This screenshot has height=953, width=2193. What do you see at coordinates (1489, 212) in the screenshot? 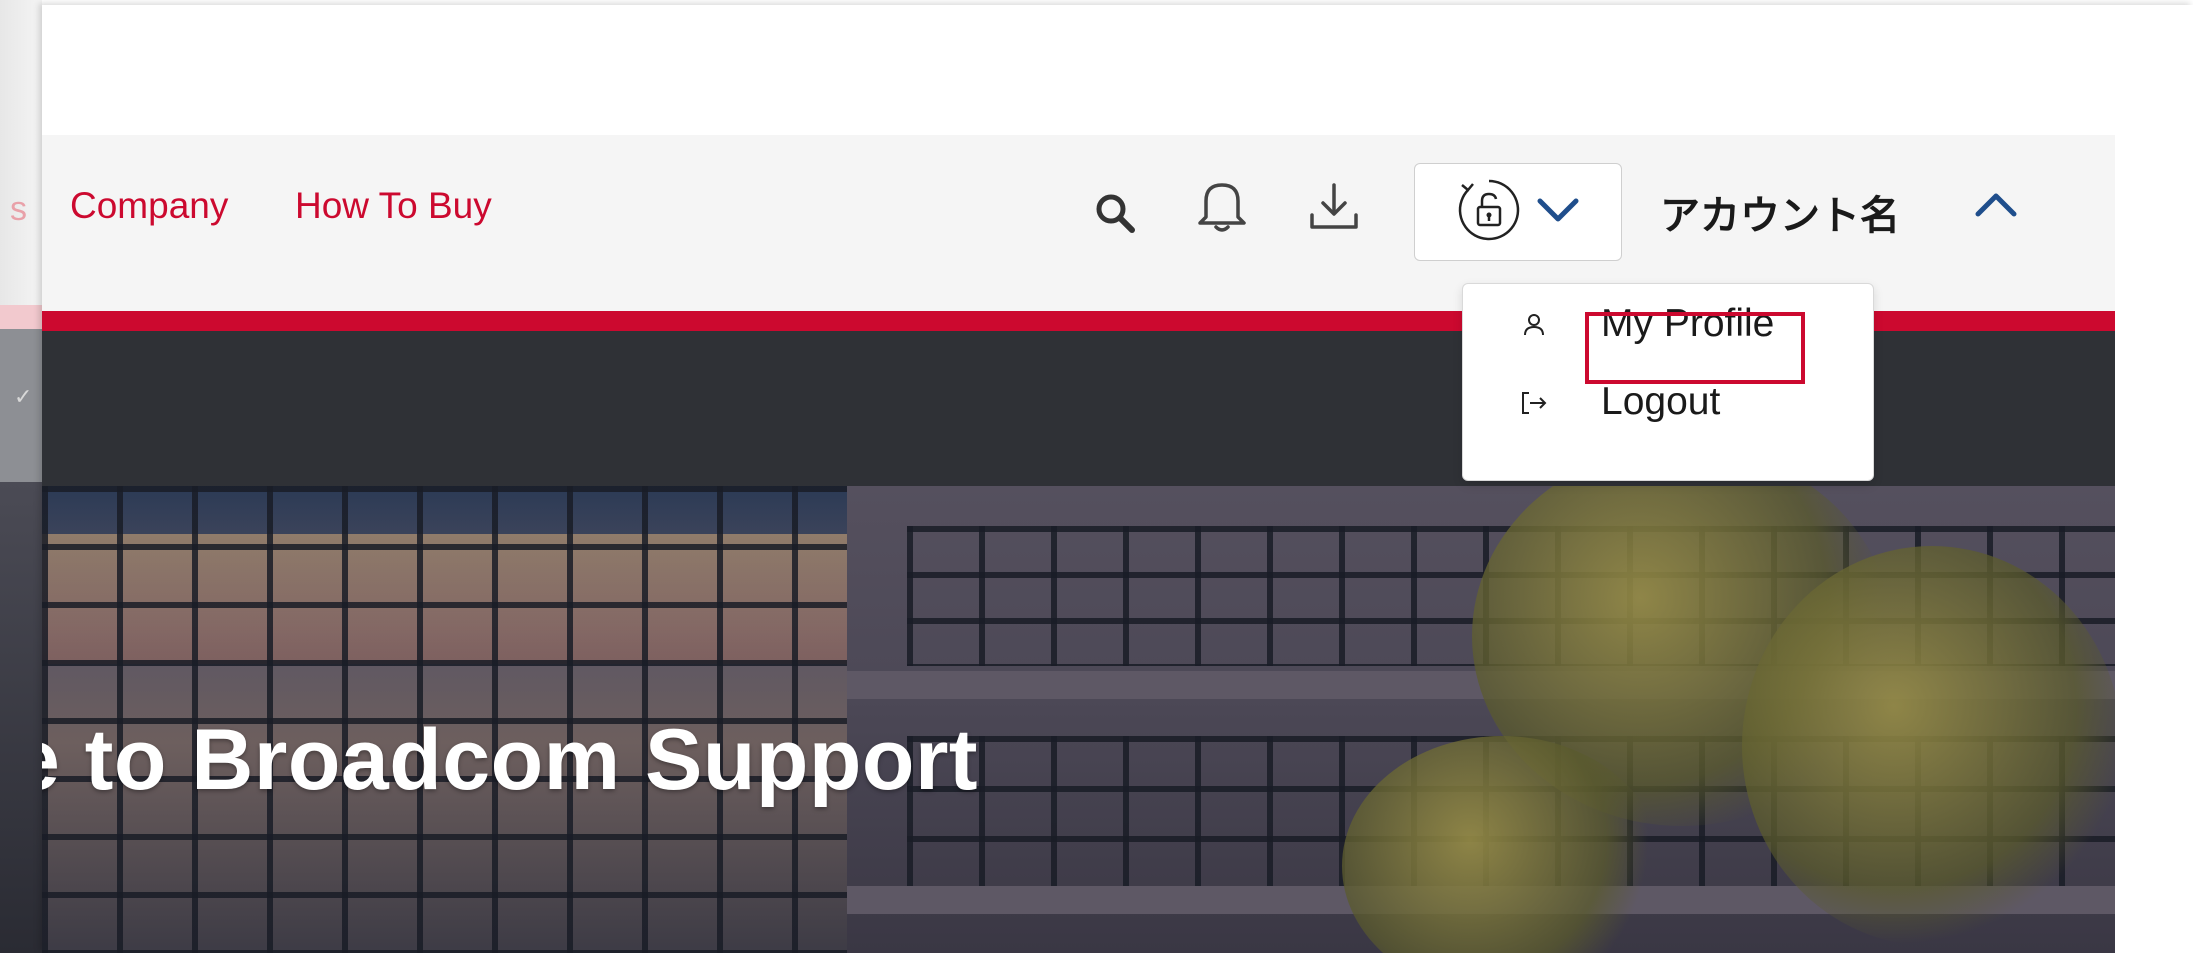
I see `unlock-icon` at bounding box center [1489, 212].